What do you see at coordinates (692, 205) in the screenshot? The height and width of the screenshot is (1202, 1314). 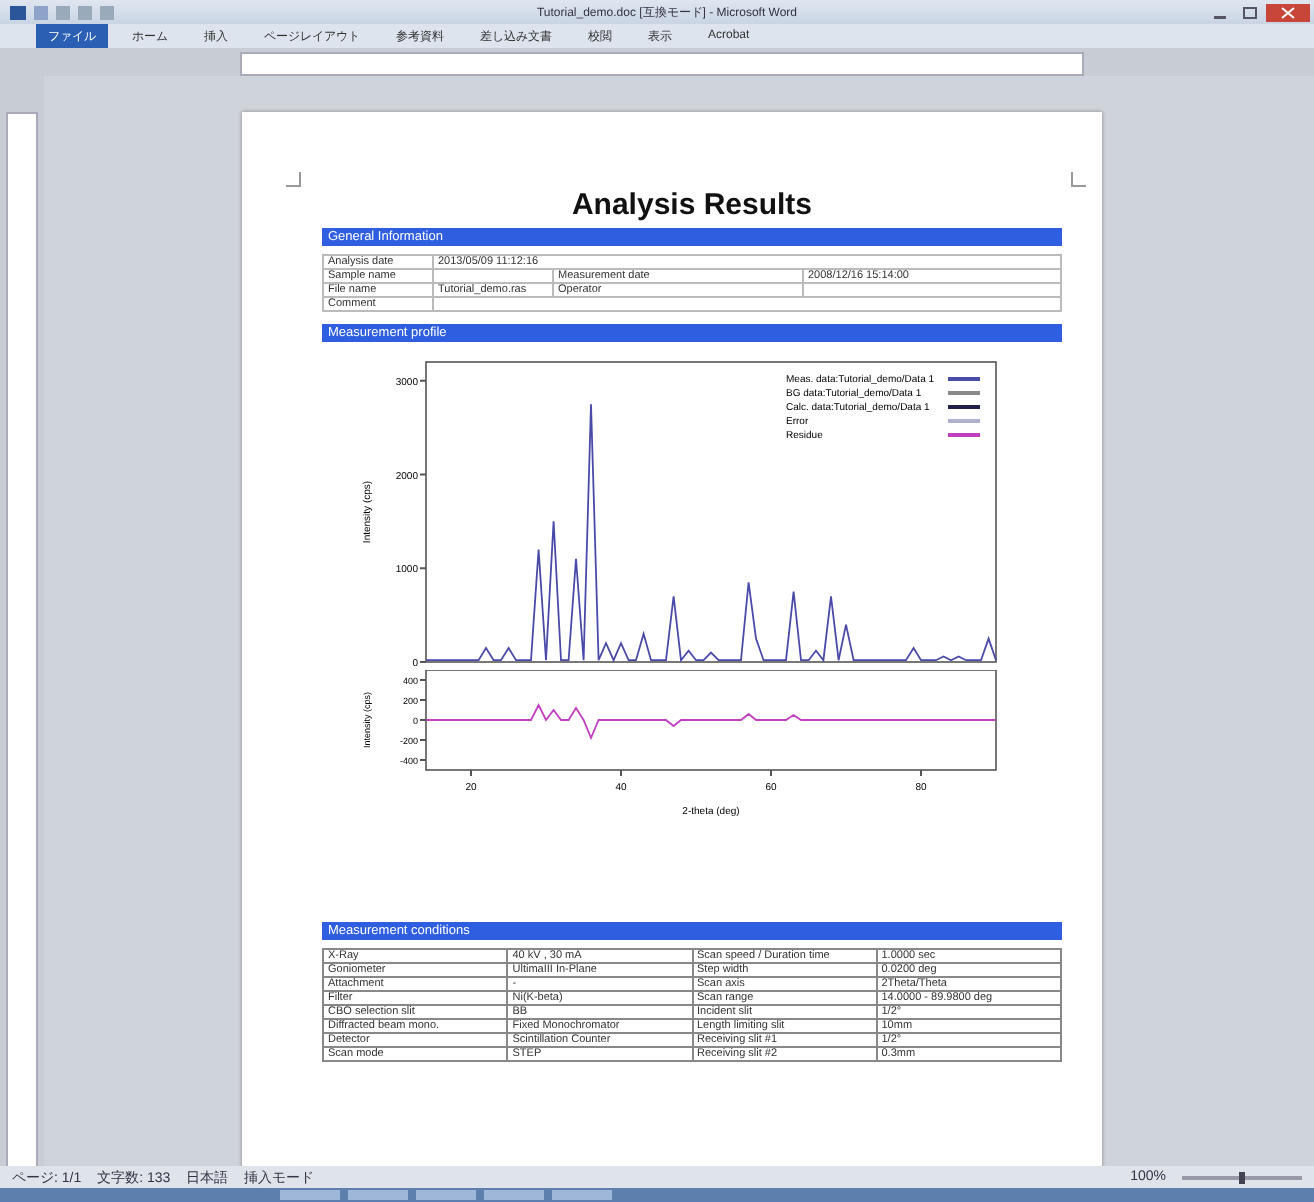 I see `document-title: Analysis Results` at bounding box center [692, 205].